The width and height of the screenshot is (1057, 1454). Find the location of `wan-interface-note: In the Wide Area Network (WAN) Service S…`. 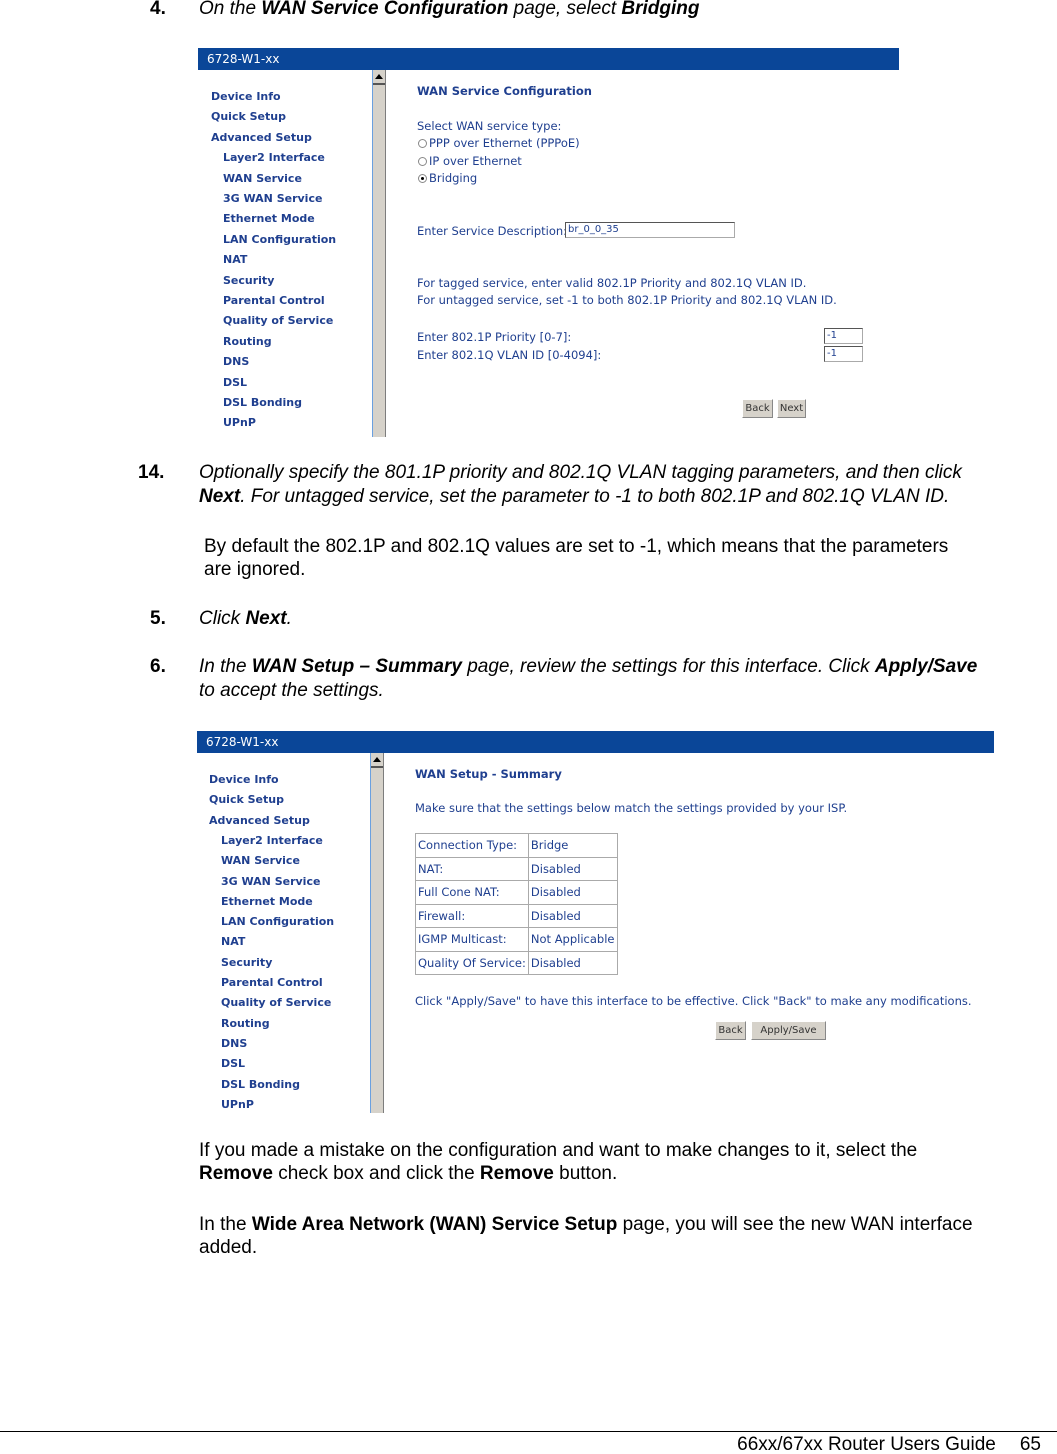

wan-interface-note: In the Wide Area Network (WAN) Service S… is located at coordinates (628, 1236).